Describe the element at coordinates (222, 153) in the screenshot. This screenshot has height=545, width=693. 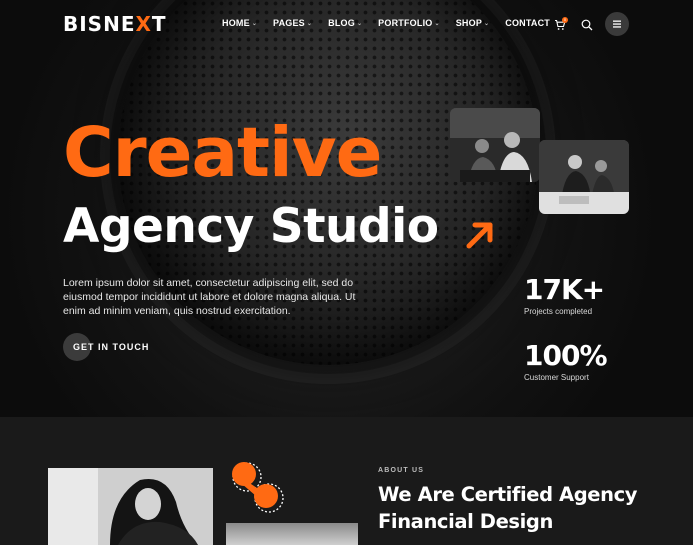
I see `hero-title-creative: Creative` at that location.